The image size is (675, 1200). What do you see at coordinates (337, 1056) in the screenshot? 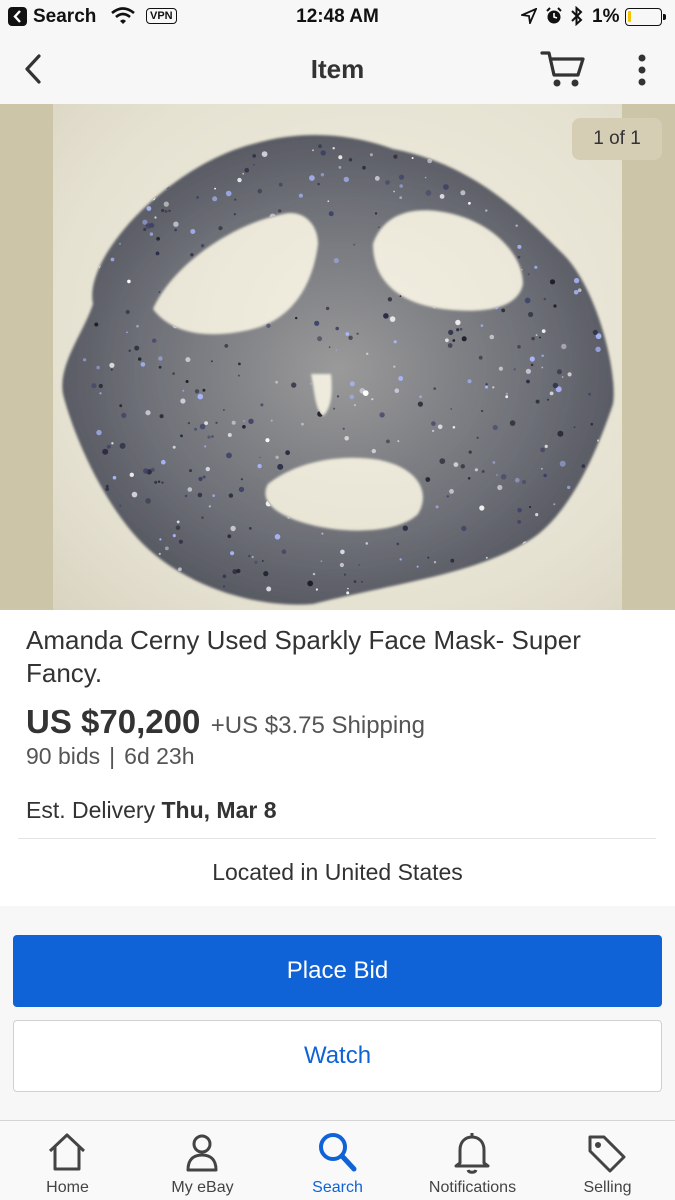
I see `watch-button: Watch` at bounding box center [337, 1056].